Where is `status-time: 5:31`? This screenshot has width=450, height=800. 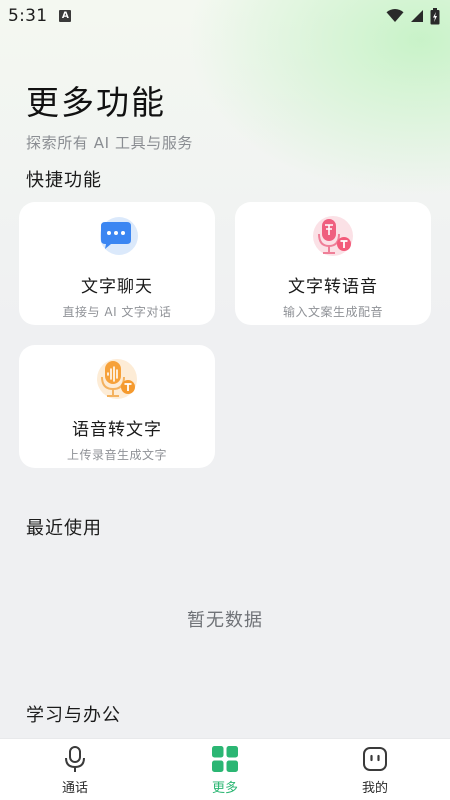
status-time: 5:31 is located at coordinates (28, 16).